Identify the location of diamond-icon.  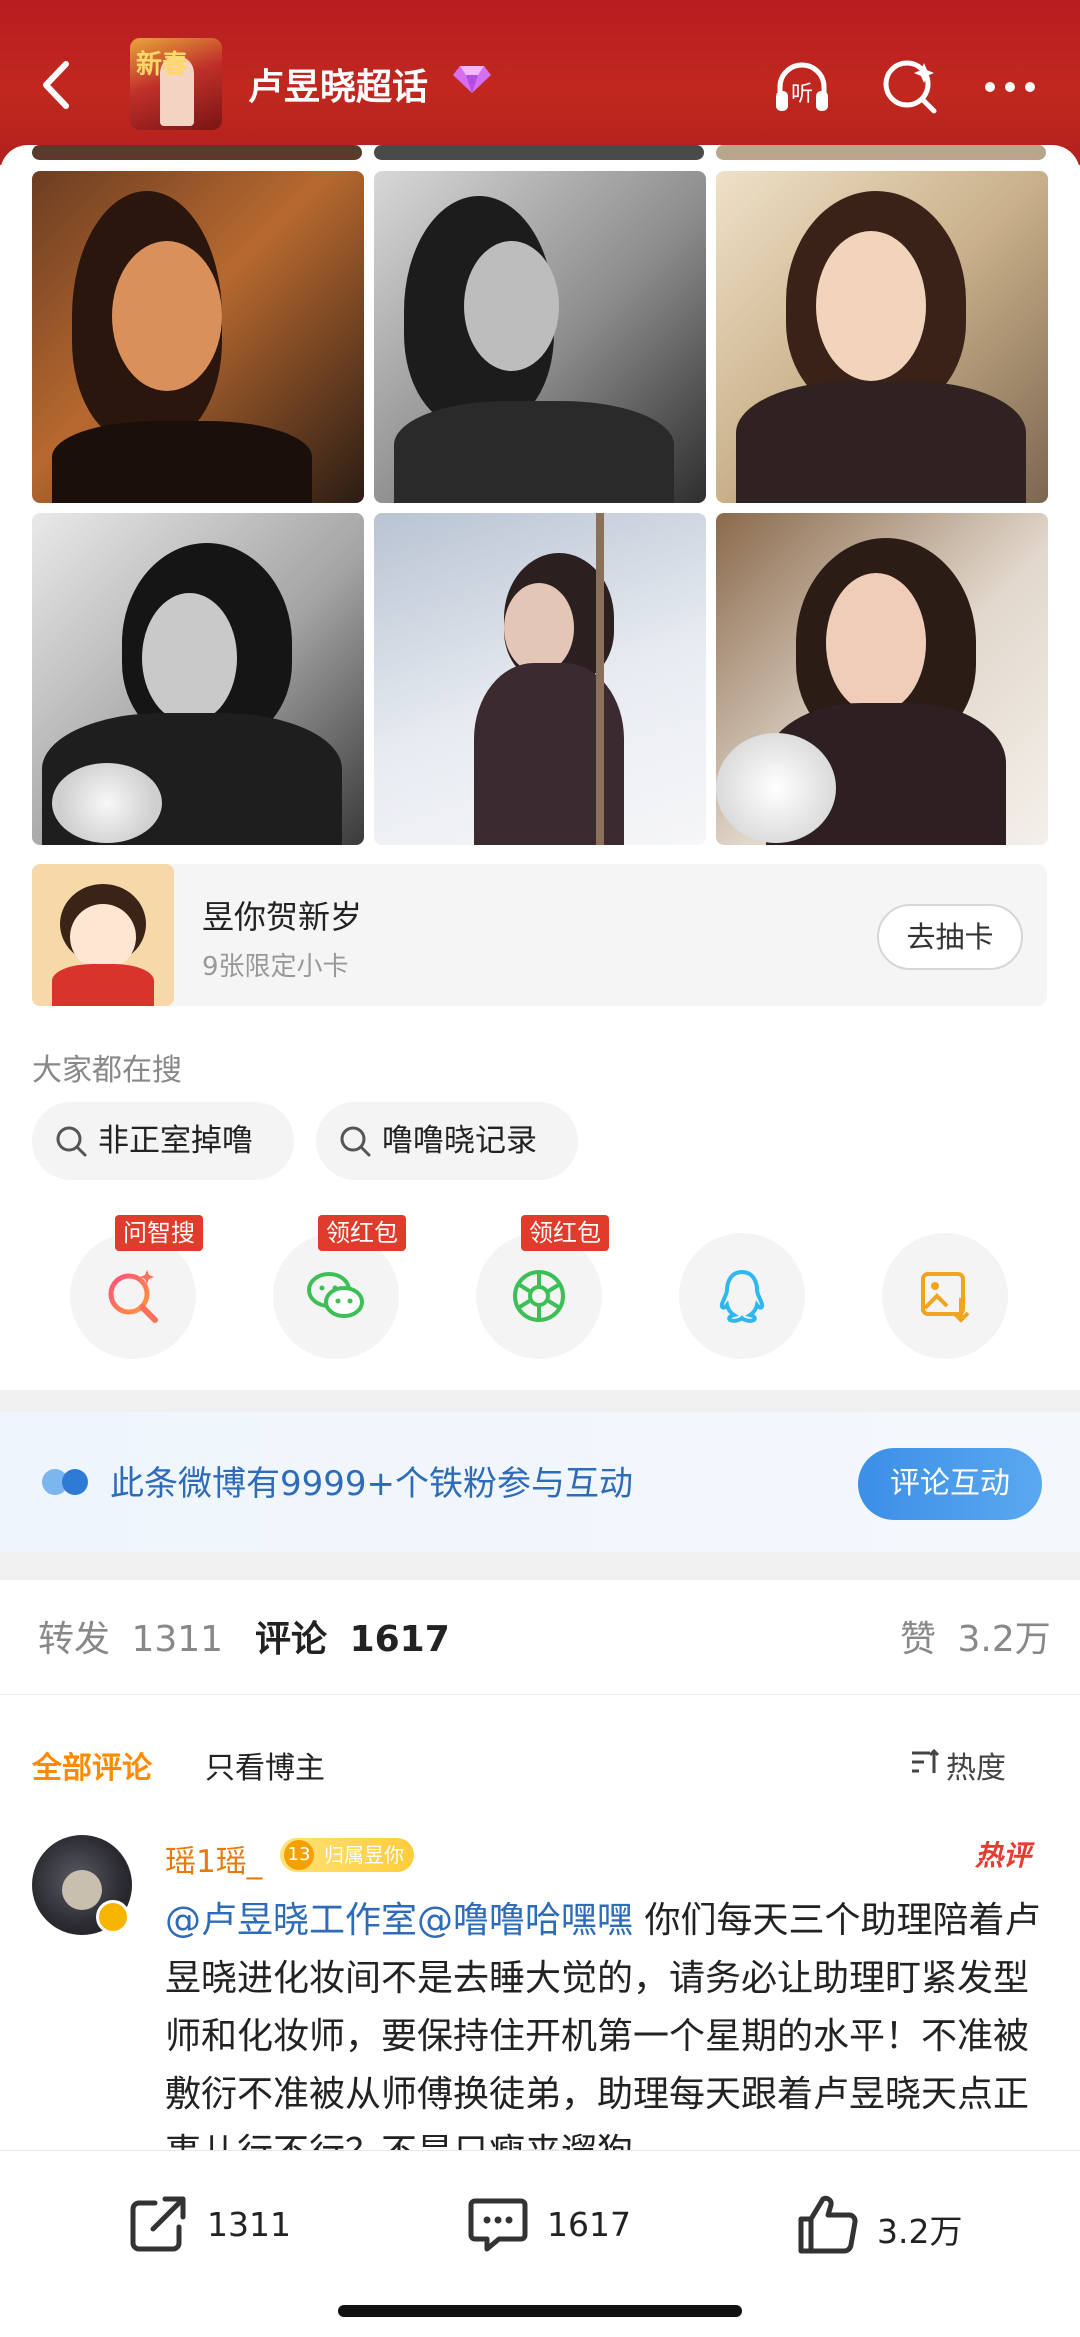
(472, 79).